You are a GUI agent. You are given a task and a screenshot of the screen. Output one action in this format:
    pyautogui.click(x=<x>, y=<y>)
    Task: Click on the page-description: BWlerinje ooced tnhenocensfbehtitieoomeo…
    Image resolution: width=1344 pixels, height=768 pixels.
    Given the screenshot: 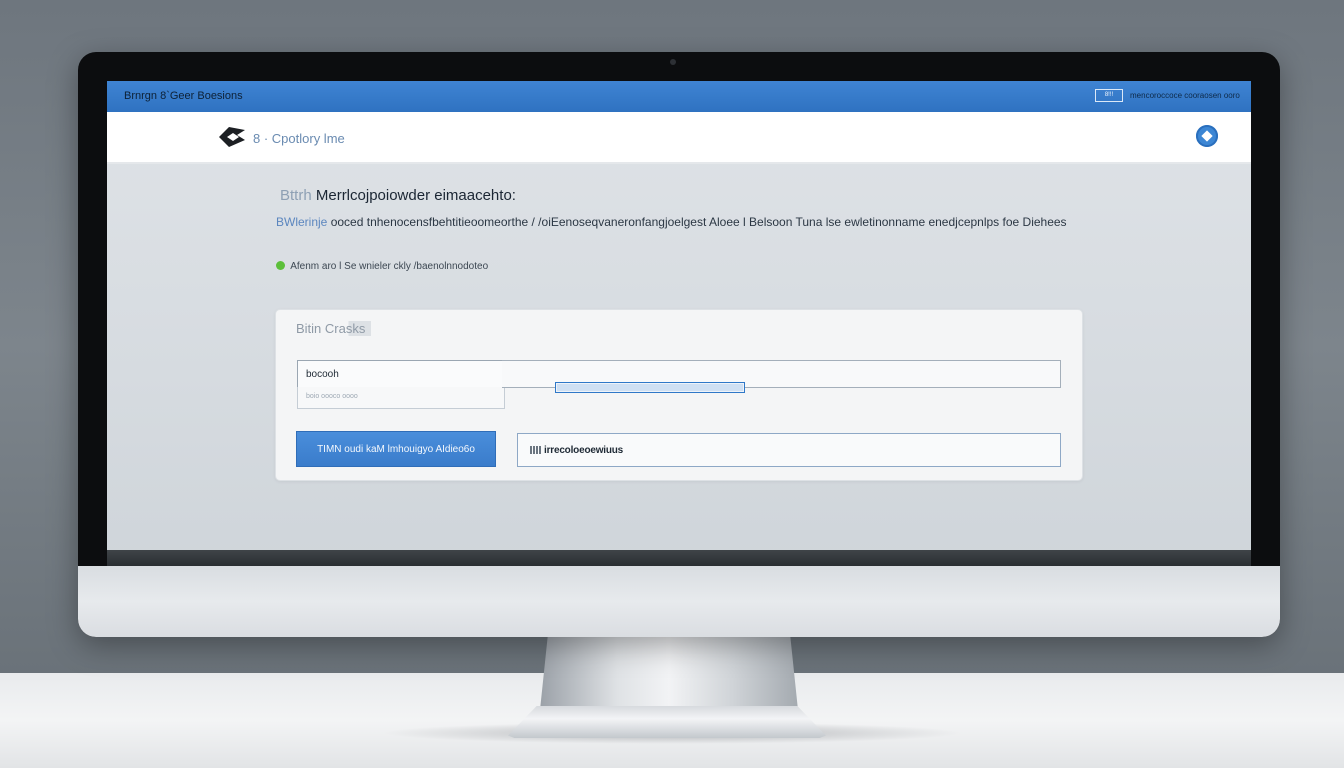 What is the action you would take?
    pyautogui.click(x=671, y=222)
    